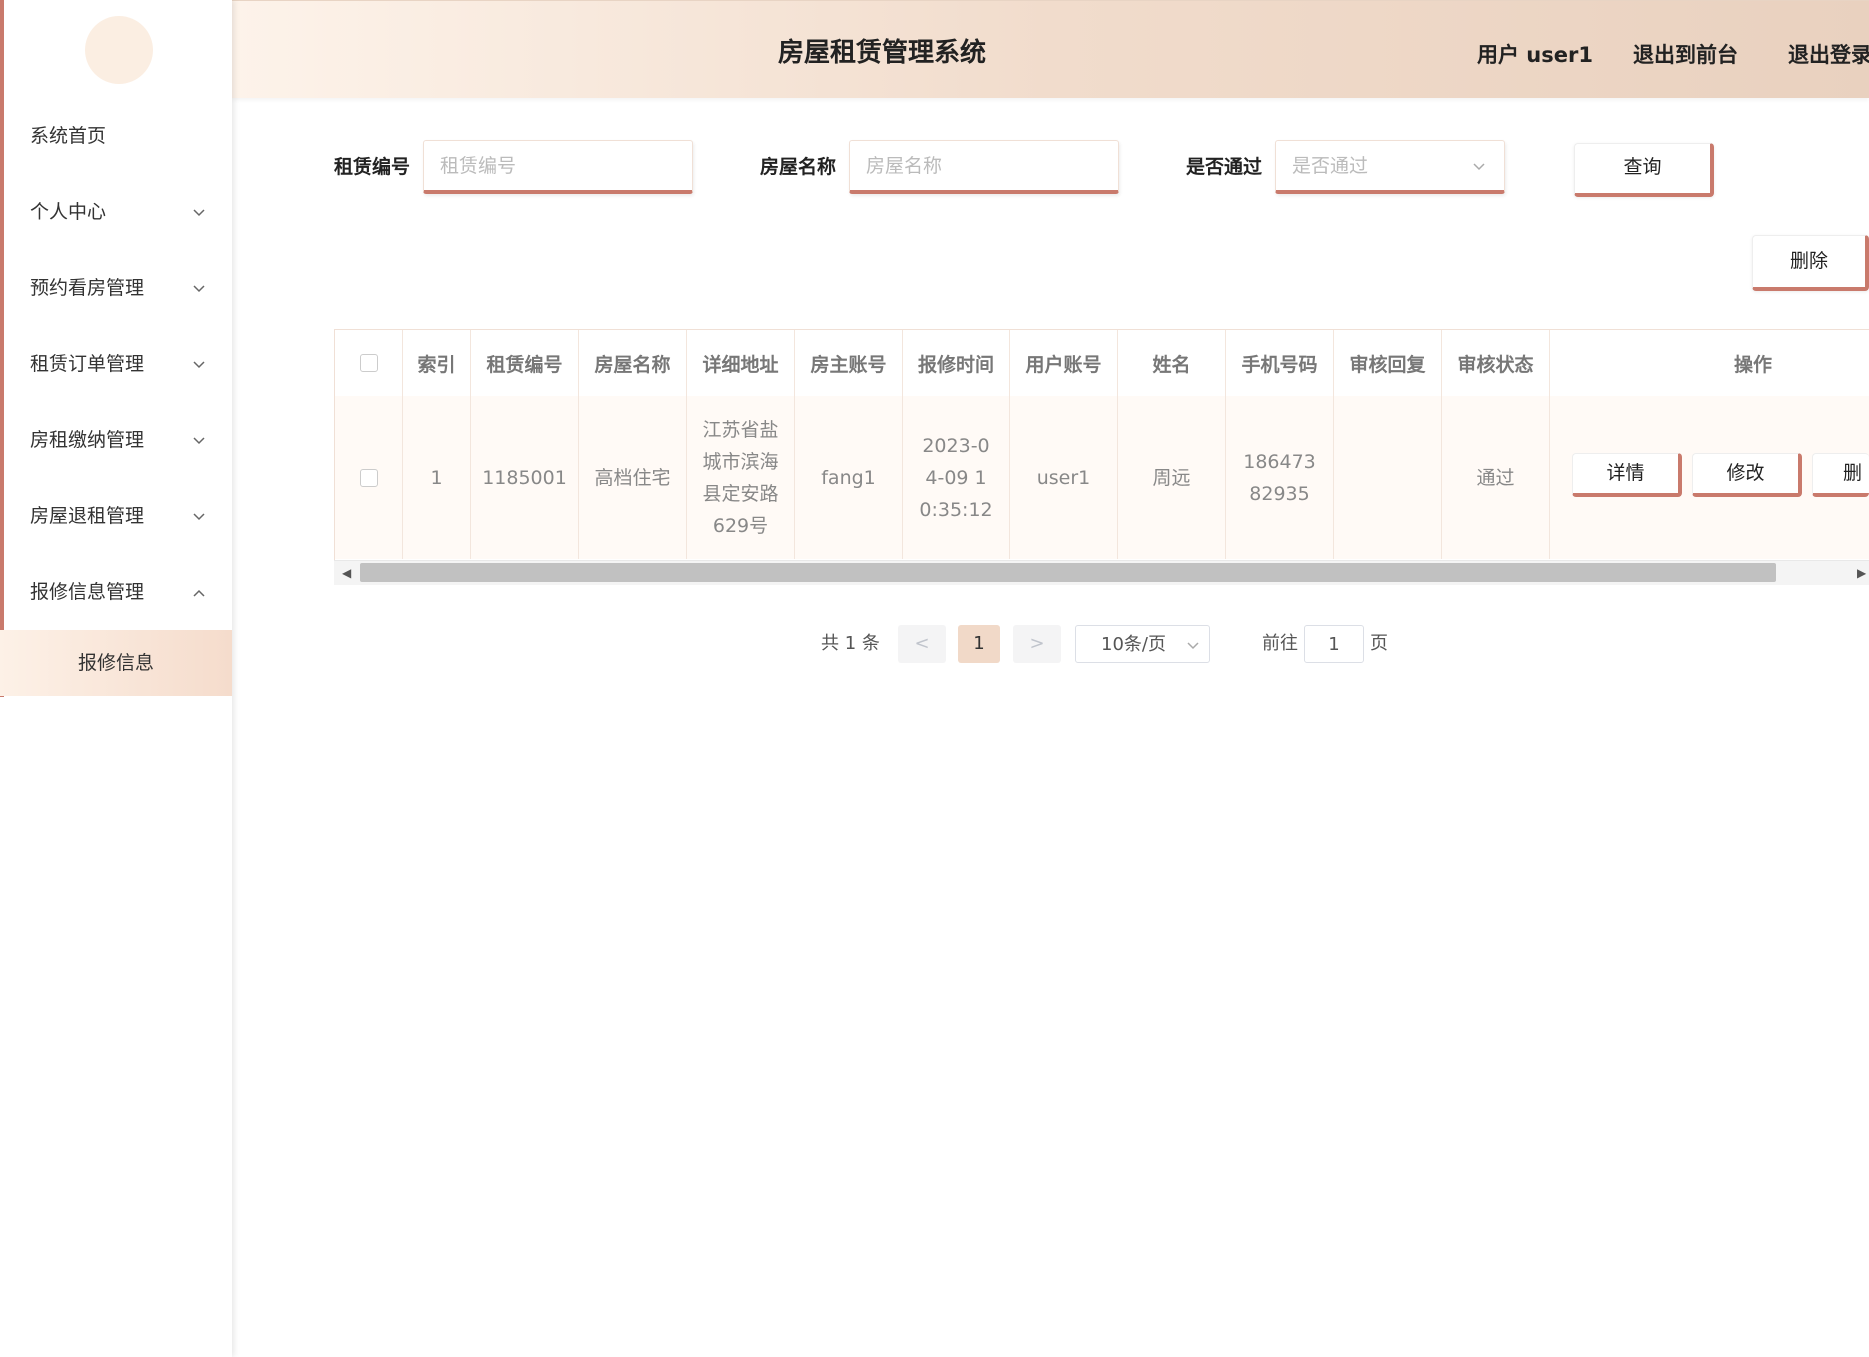  I want to click on cell-review-reply, so click(1388, 477).